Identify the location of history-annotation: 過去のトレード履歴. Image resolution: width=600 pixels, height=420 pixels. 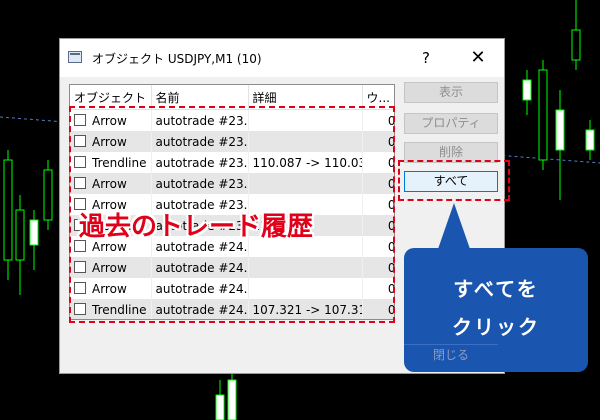
(196, 227).